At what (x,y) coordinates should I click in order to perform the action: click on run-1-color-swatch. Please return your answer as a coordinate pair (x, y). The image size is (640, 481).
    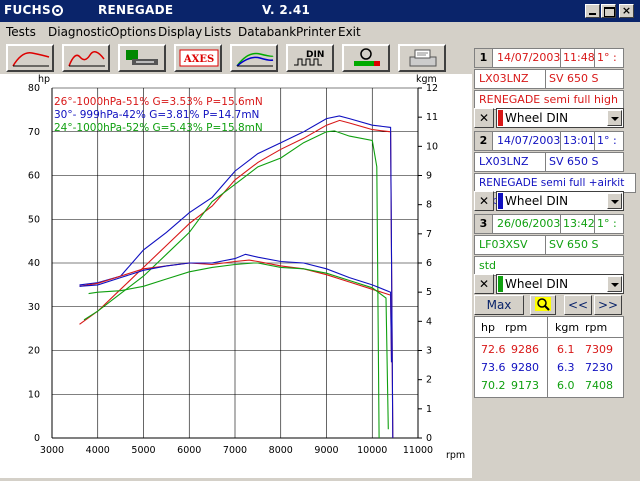
    Looking at the image, I should click on (500, 118).